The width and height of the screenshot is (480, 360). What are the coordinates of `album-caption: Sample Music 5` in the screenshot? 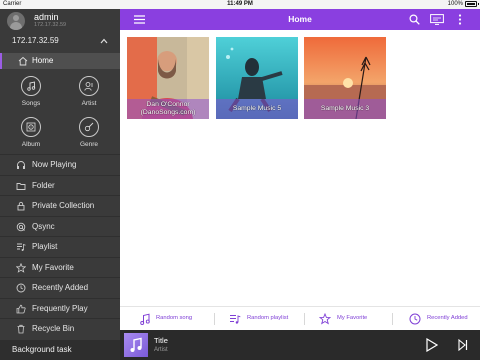 It's located at (257, 109).